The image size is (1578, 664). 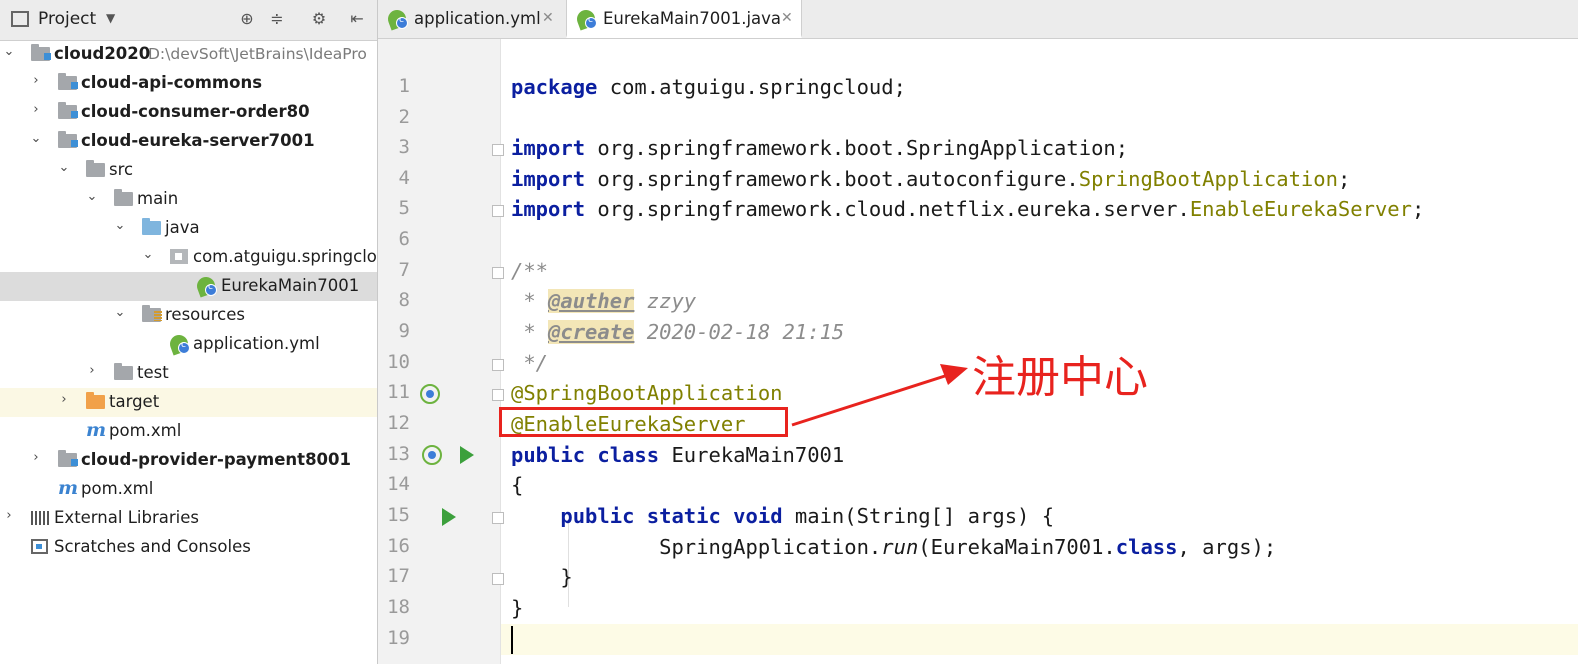 I want to click on collapse-all-icon: ≑, so click(x=277, y=19).